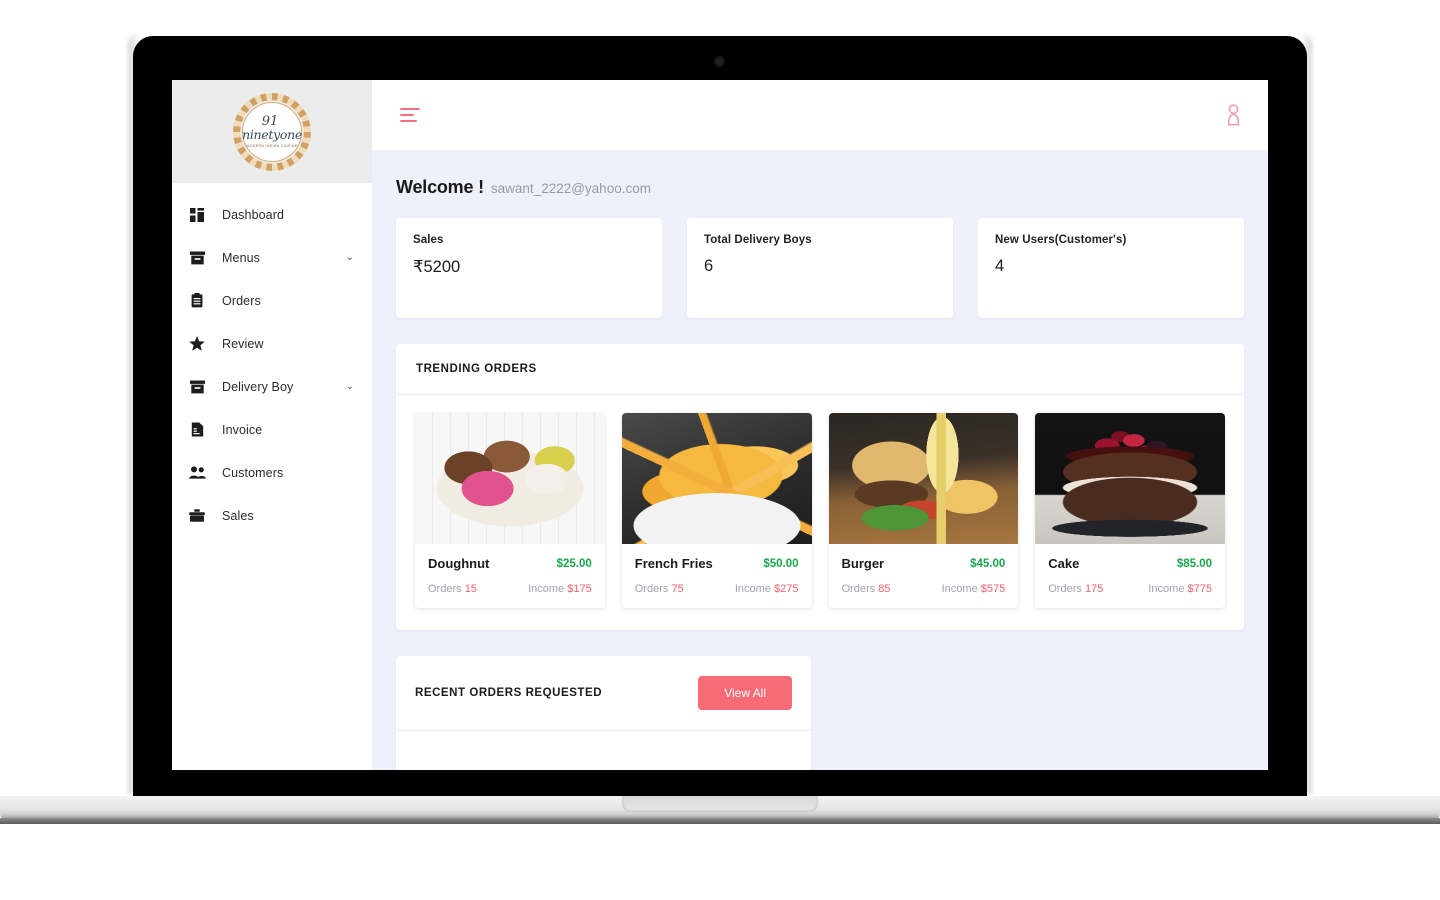 Image resolution: width=1440 pixels, height=900 pixels. What do you see at coordinates (1130, 576) in the screenshot?
I see `product-info: Cake $85.00 Orders 175 Income $775` at bounding box center [1130, 576].